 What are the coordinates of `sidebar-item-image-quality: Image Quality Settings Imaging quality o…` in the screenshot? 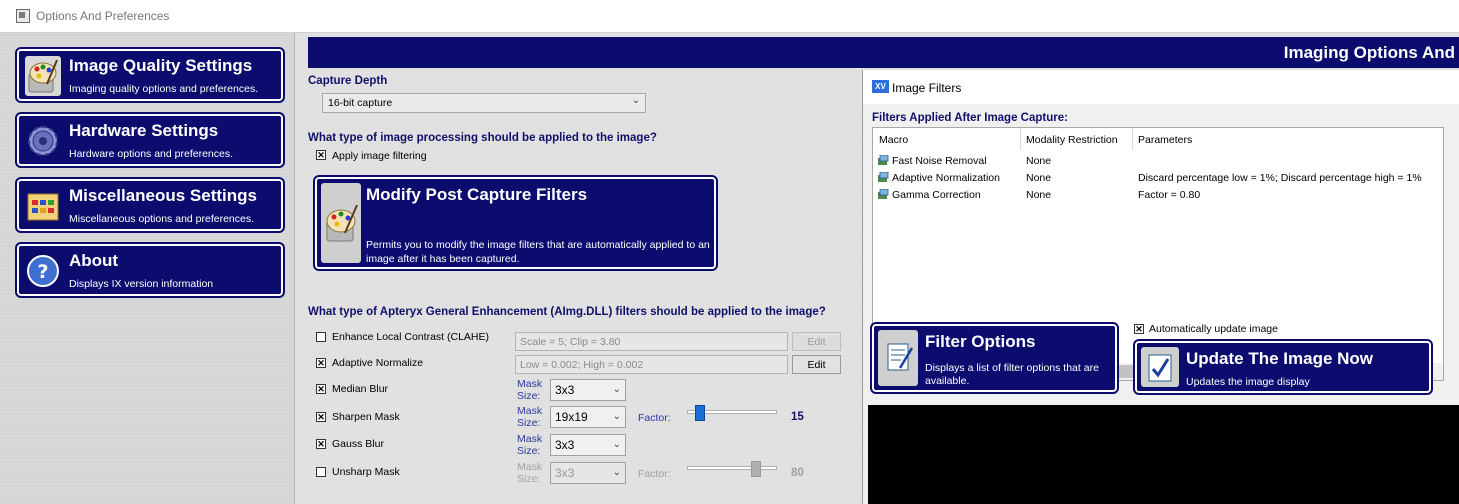 It's located at (150, 75).